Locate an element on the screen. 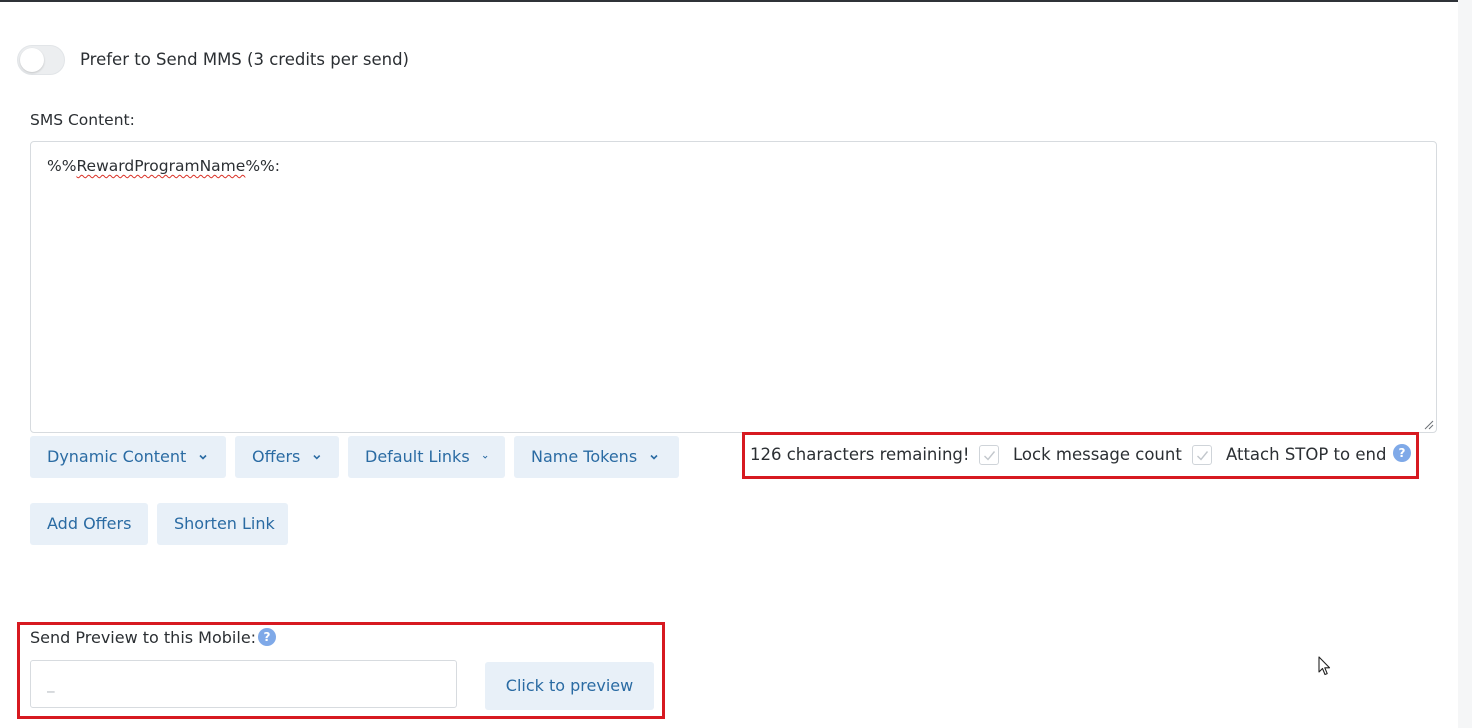 The width and height of the screenshot is (1472, 728). mouse-pointer-icon is located at coordinates (1324, 666).